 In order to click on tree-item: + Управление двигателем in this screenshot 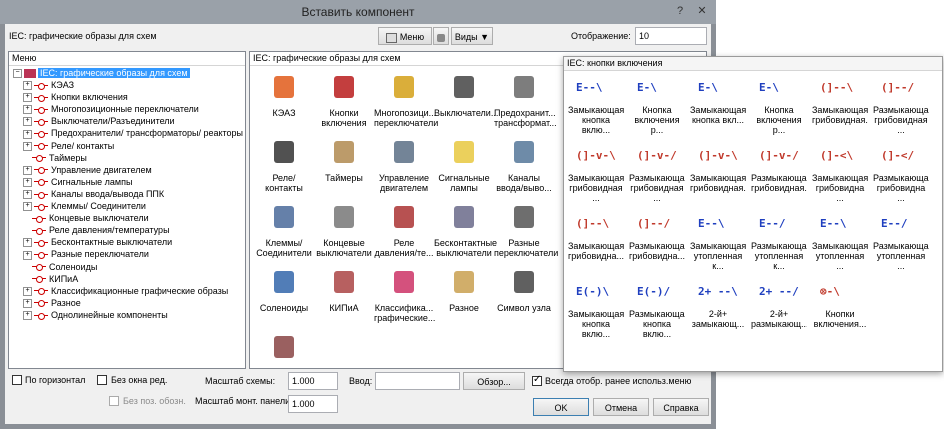, I will do `click(87, 170)`.